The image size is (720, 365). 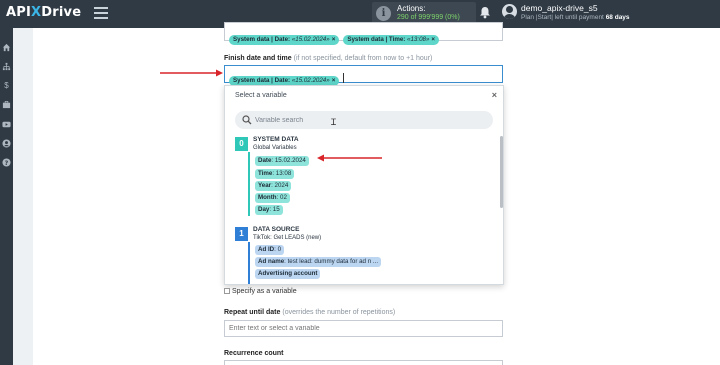 I want to click on actions-count: 290 of 999'999 (0%), so click(x=428, y=17).